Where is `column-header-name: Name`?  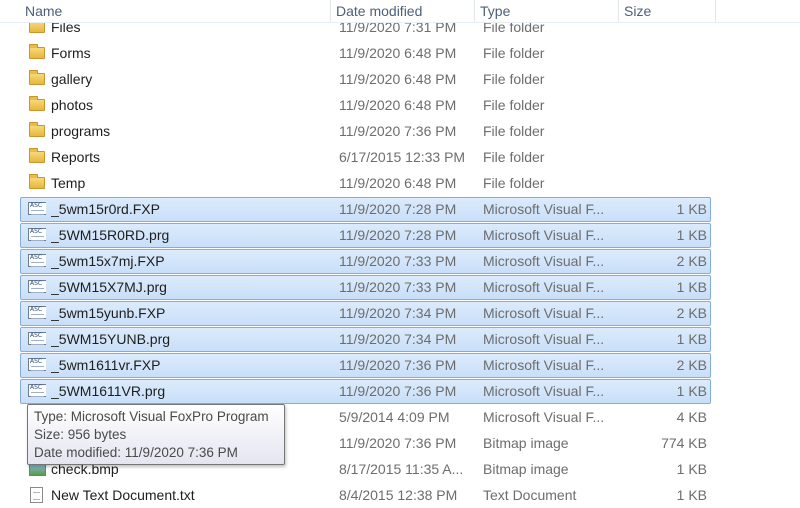 column-header-name: Name is located at coordinates (175, 11).